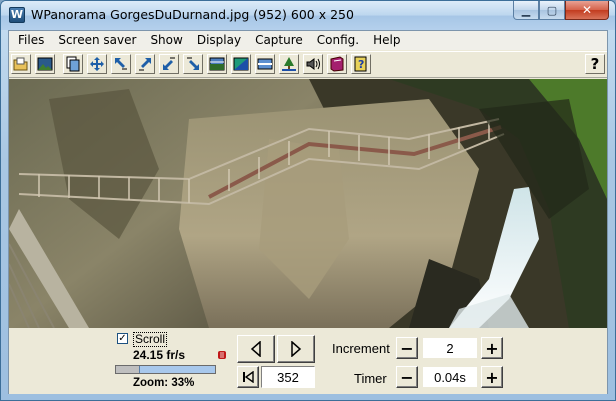  I want to click on toolbar: ? ?, so click(308, 64).